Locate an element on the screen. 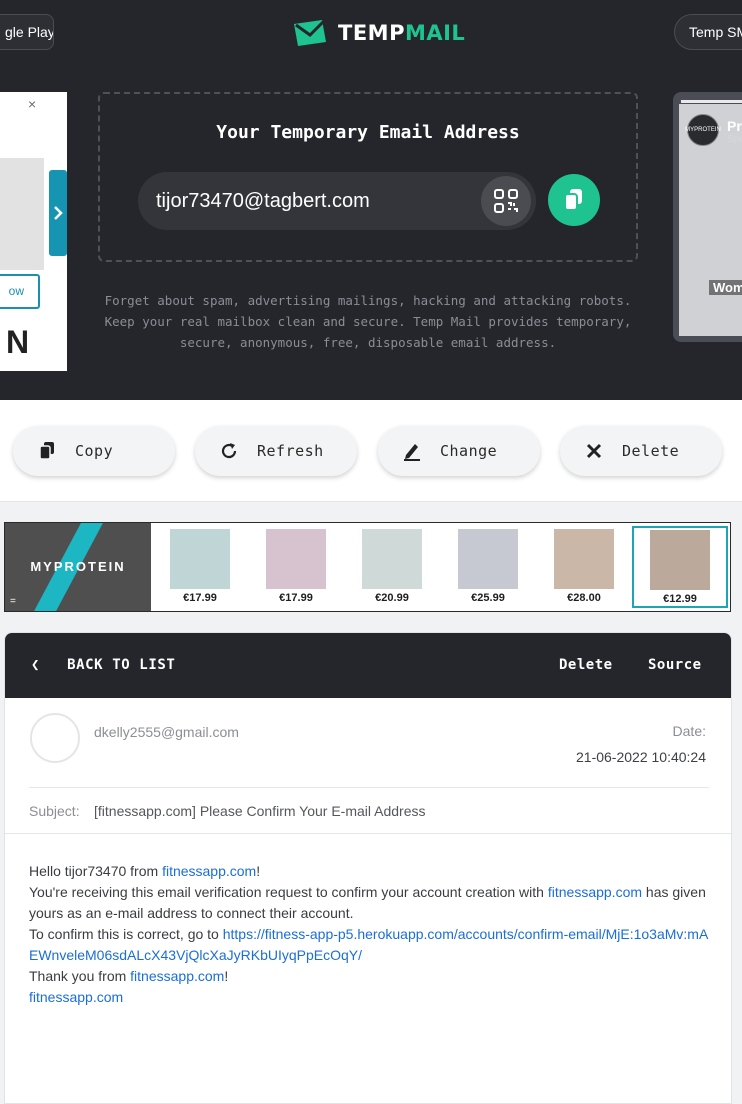  copy-button: Copy is located at coordinates (94, 451).